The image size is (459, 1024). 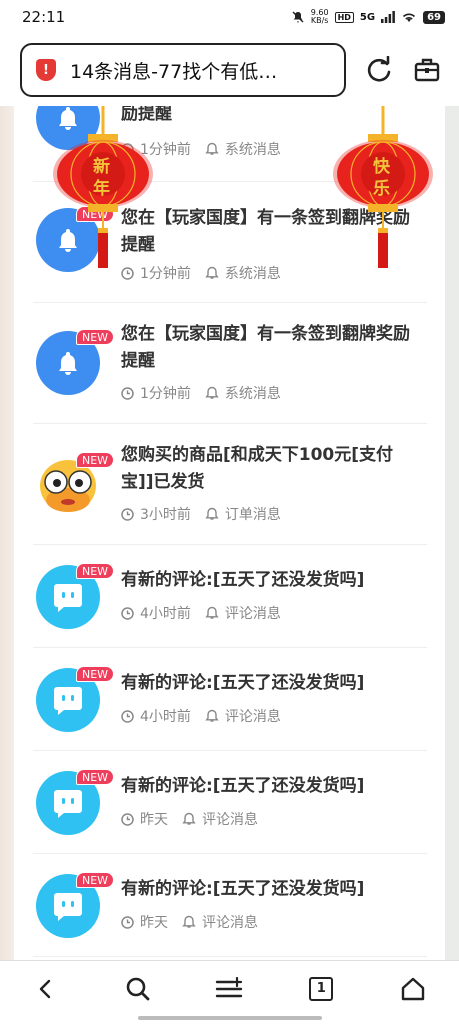 What do you see at coordinates (201, 514) in the screenshot?
I see `message-meta: 3小时前 订单消息` at bounding box center [201, 514].